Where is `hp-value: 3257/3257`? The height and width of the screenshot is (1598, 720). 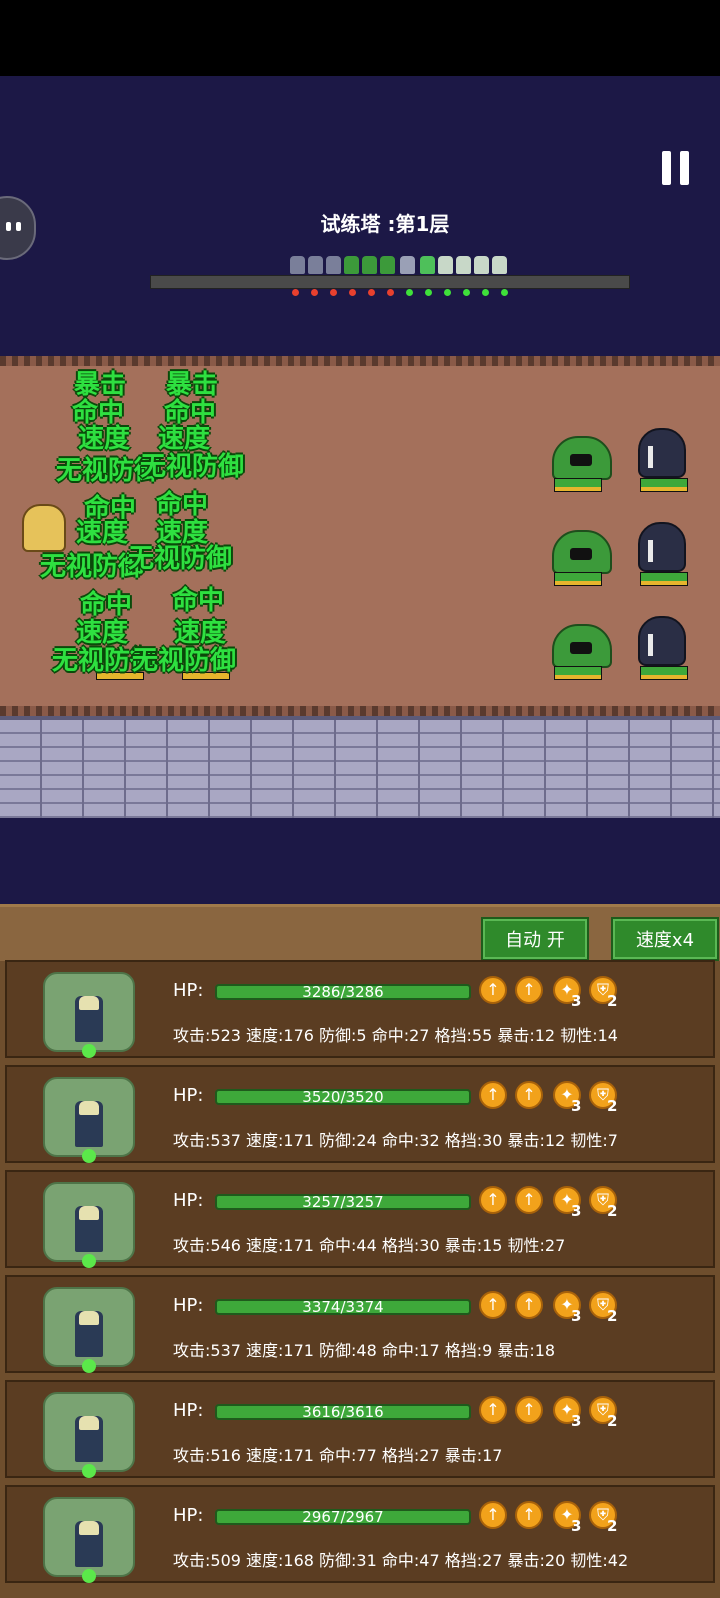
hp-value: 3257/3257 is located at coordinates (343, 1202).